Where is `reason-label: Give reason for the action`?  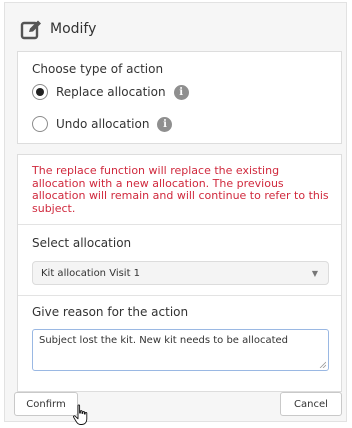
reason-label: Give reason for the action is located at coordinates (110, 312).